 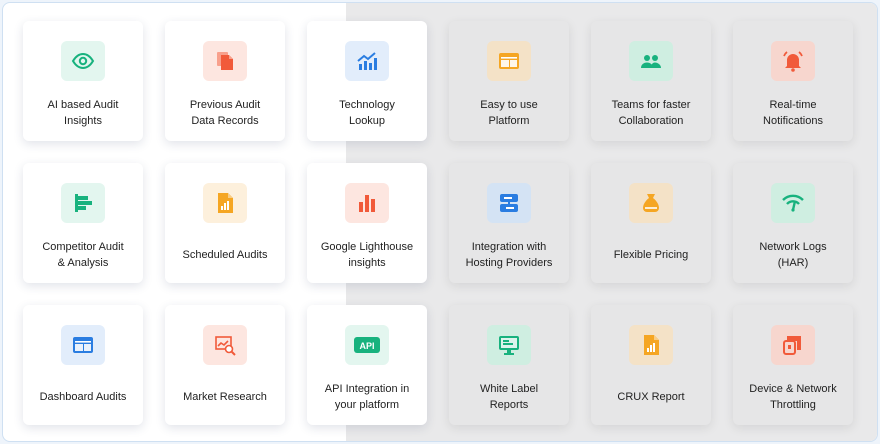 I want to click on magnifier-chart-icon, so click(x=225, y=345).